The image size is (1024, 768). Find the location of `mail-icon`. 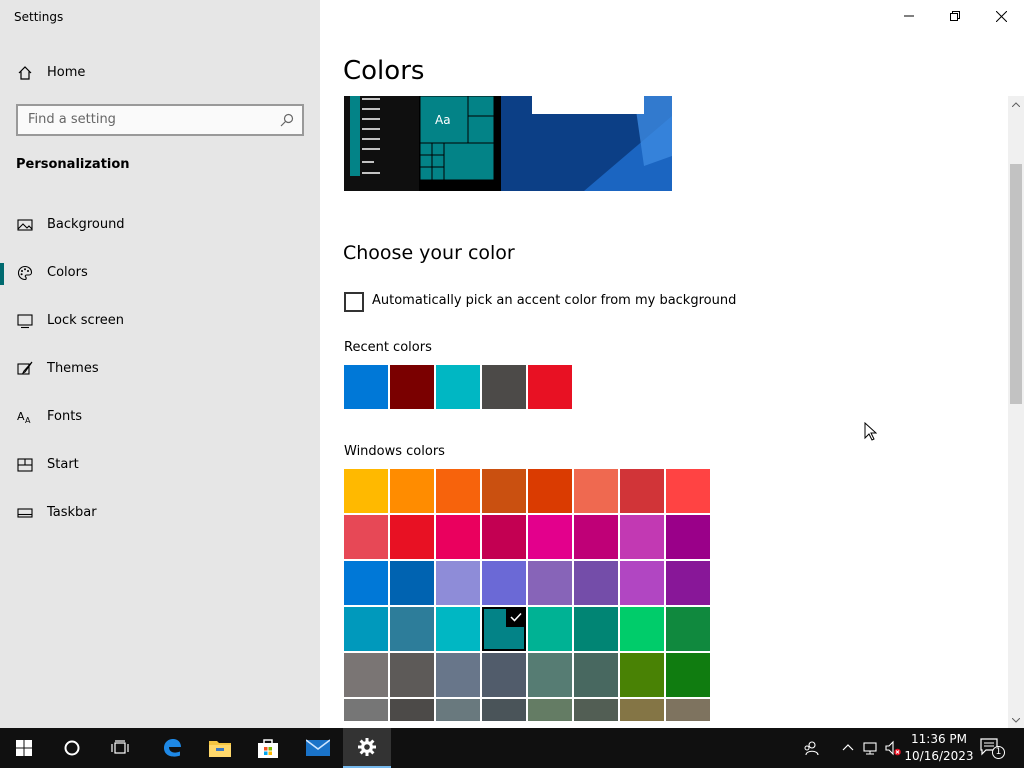

mail-icon is located at coordinates (318, 747).